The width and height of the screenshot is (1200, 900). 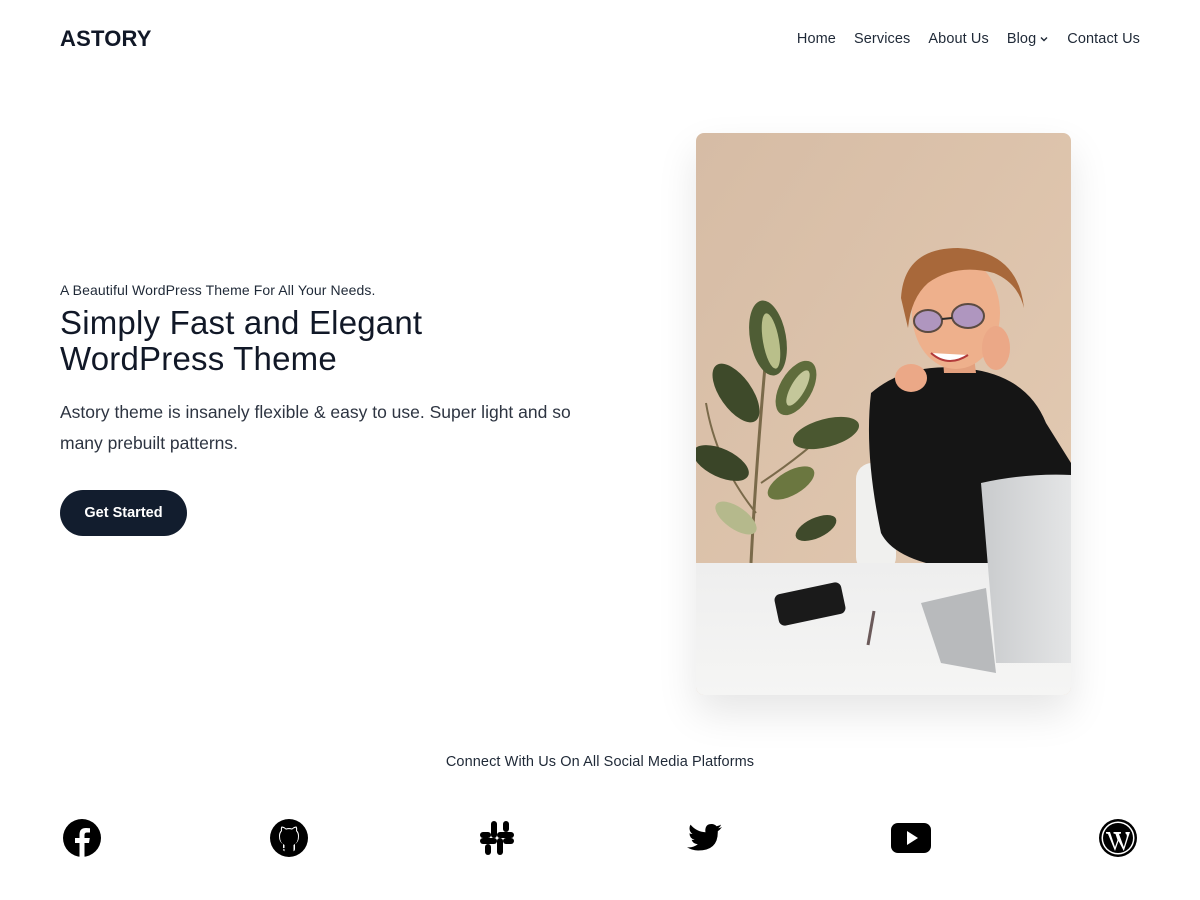 I want to click on facebook-link, so click(x=82, y=838).